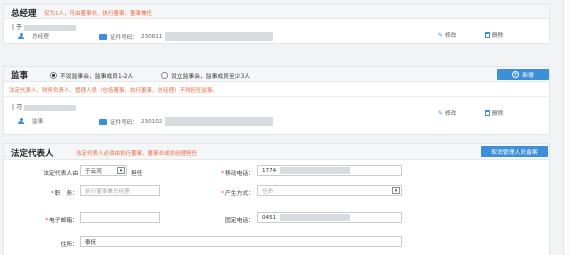 This screenshot has height=255, width=570. What do you see at coordinates (53, 75) in the screenshot?
I see `radio-checked-icon` at bounding box center [53, 75].